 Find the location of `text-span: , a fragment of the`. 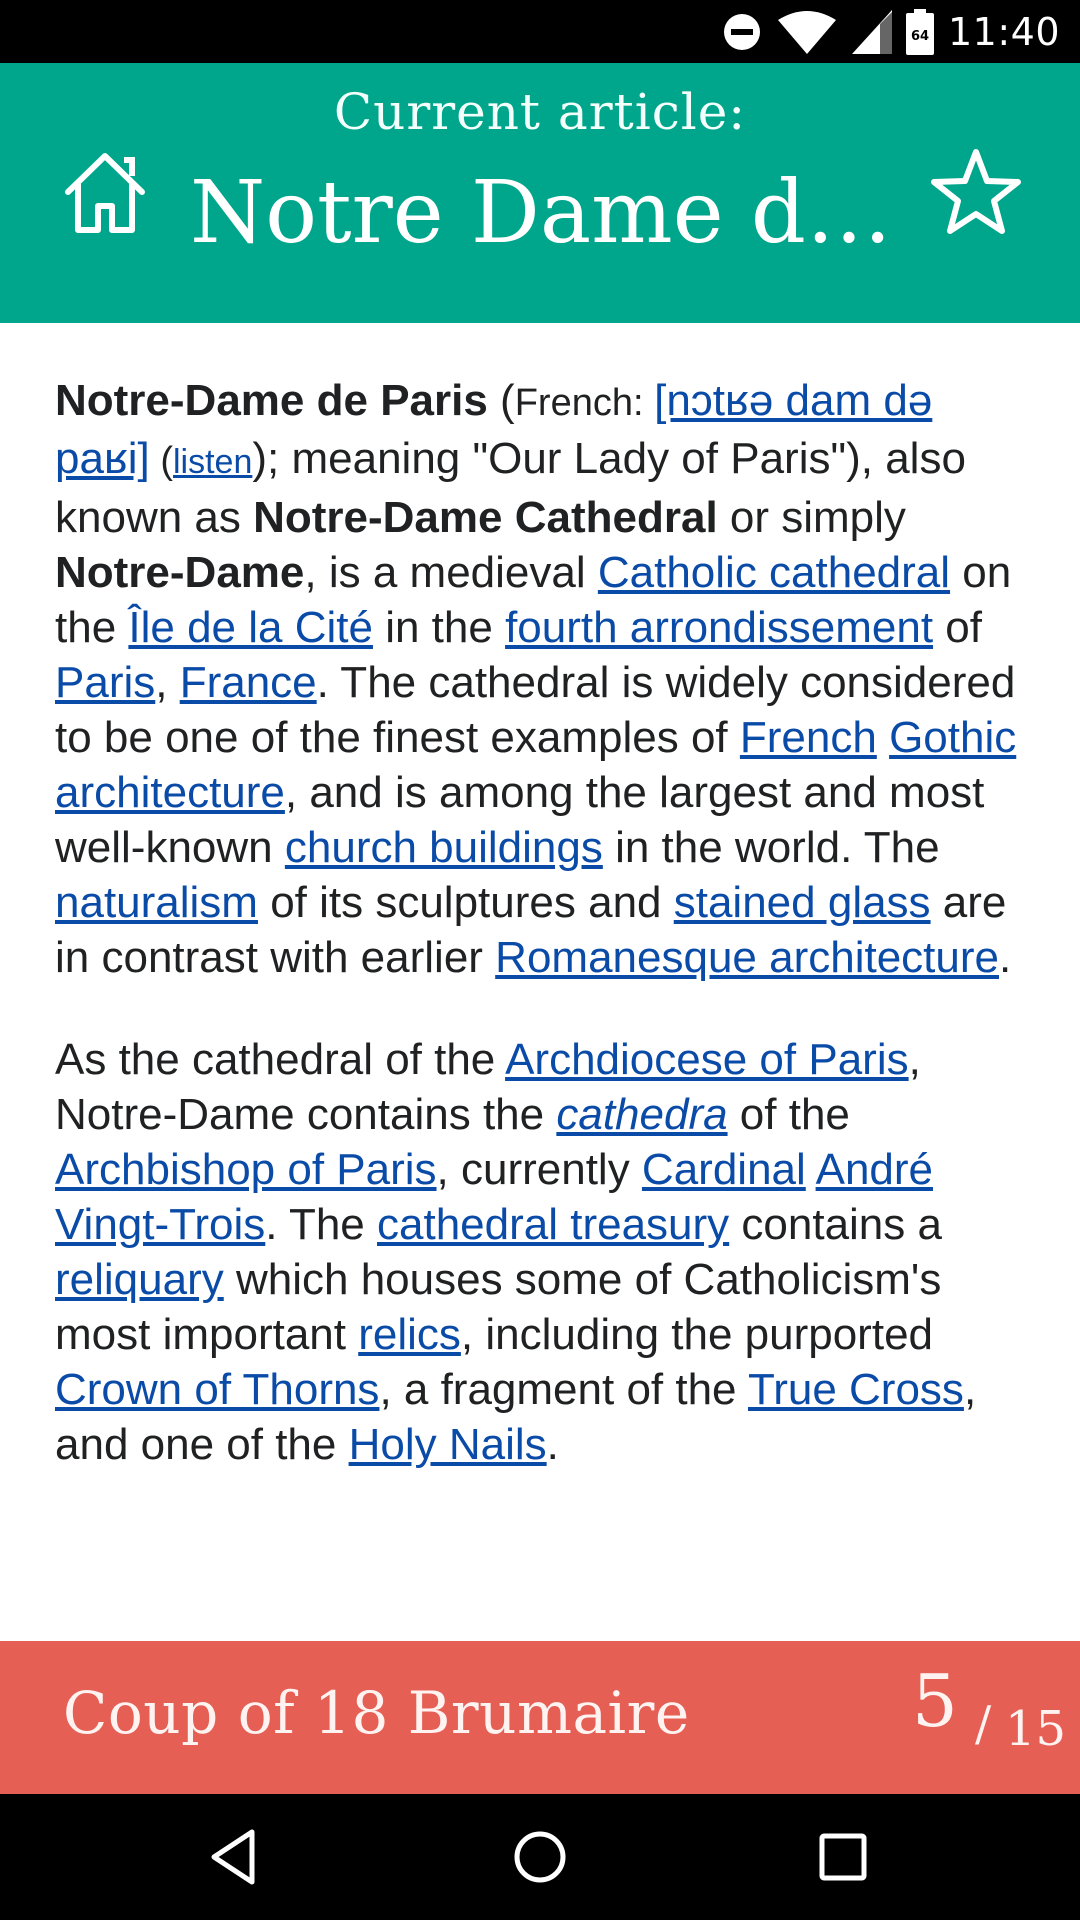

text-span: , a fragment of the is located at coordinates (563, 1389).